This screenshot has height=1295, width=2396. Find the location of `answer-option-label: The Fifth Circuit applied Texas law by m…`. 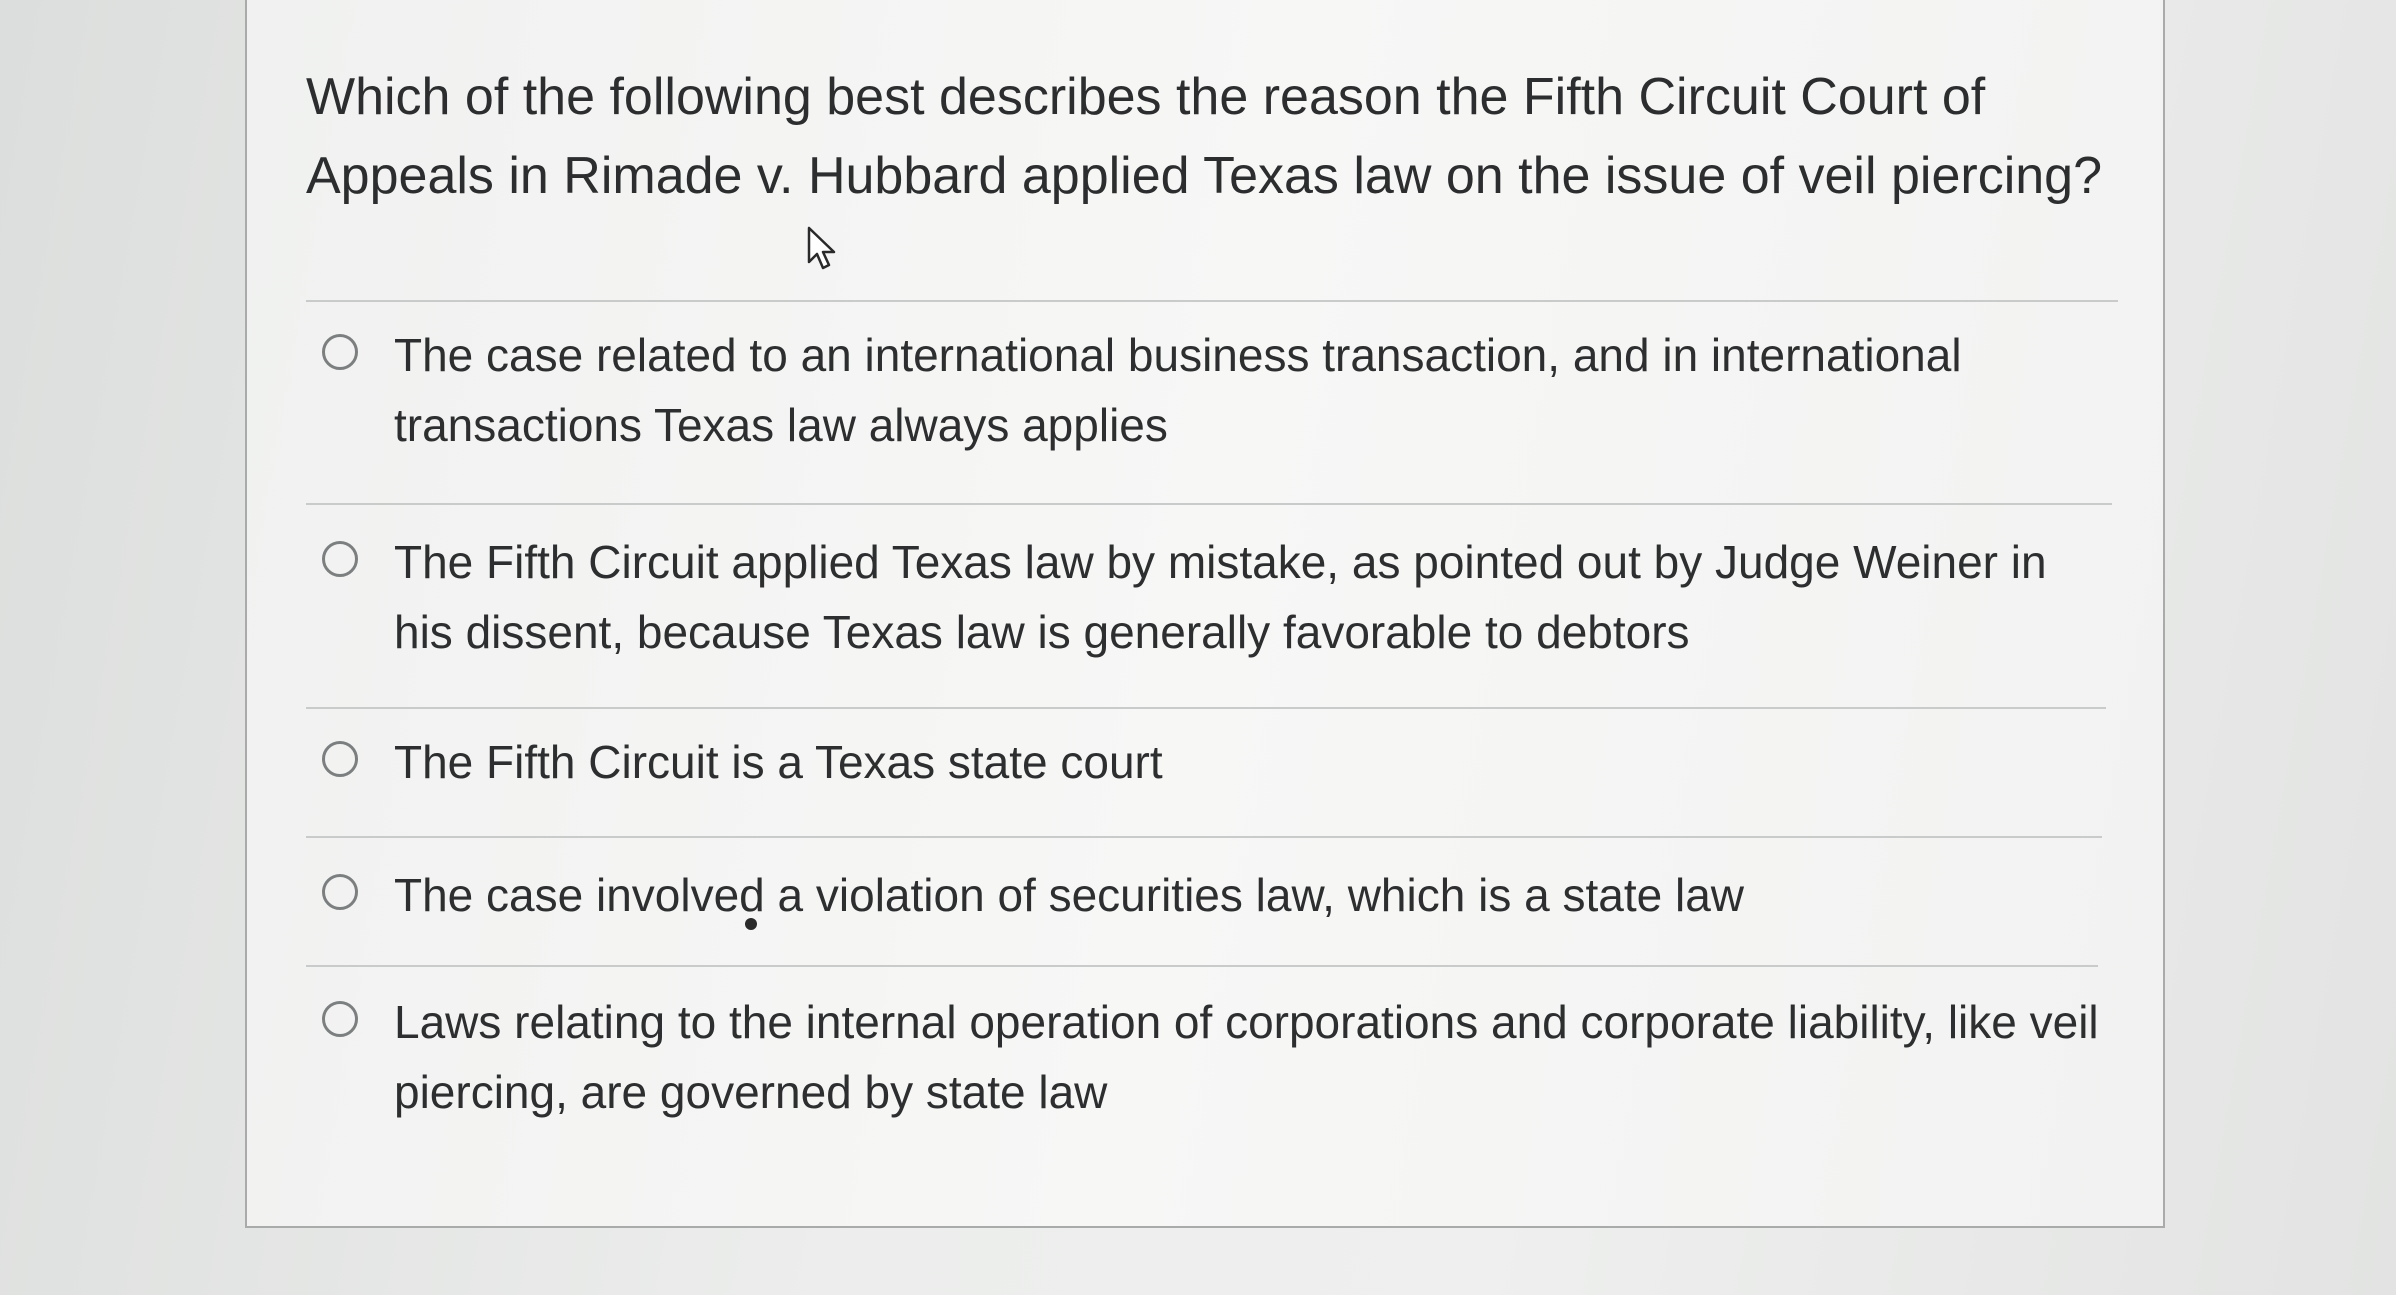

answer-option-label: The Fifth Circuit applied Texas law by m… is located at coordinates (1220, 597).